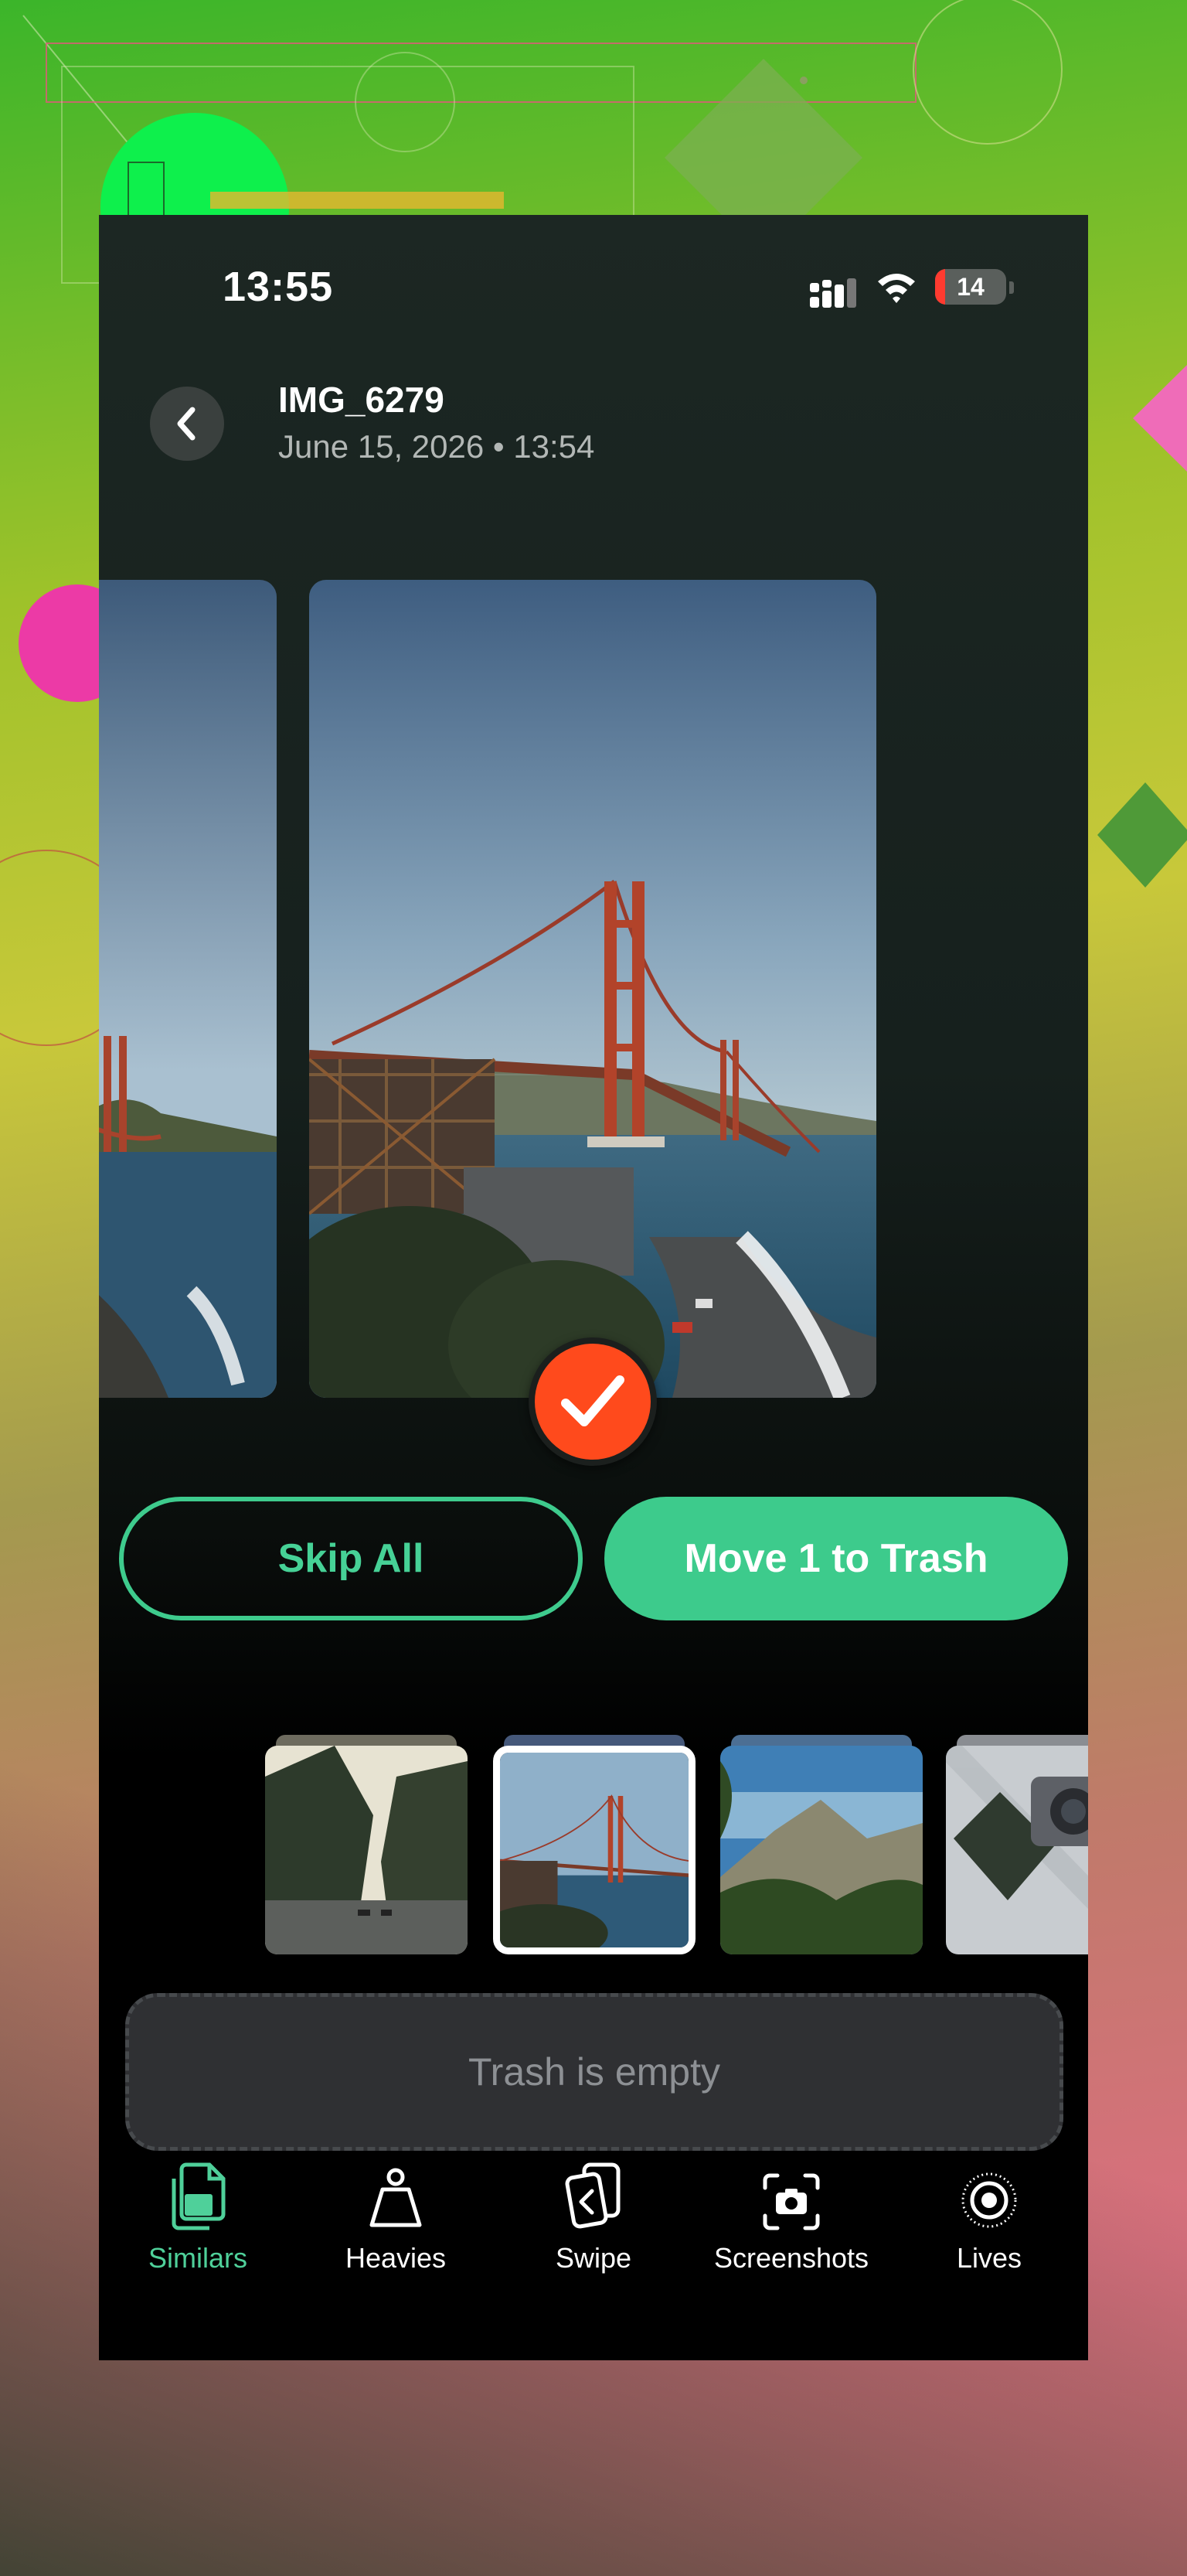  I want to click on trash-drop-zone: Trash is empty, so click(594, 2072).